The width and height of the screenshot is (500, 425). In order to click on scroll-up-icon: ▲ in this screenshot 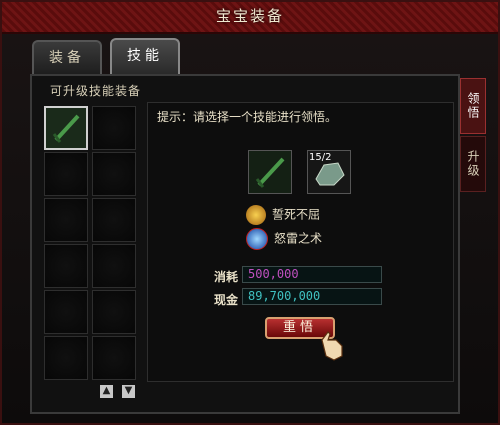, I will do `click(106, 391)`.